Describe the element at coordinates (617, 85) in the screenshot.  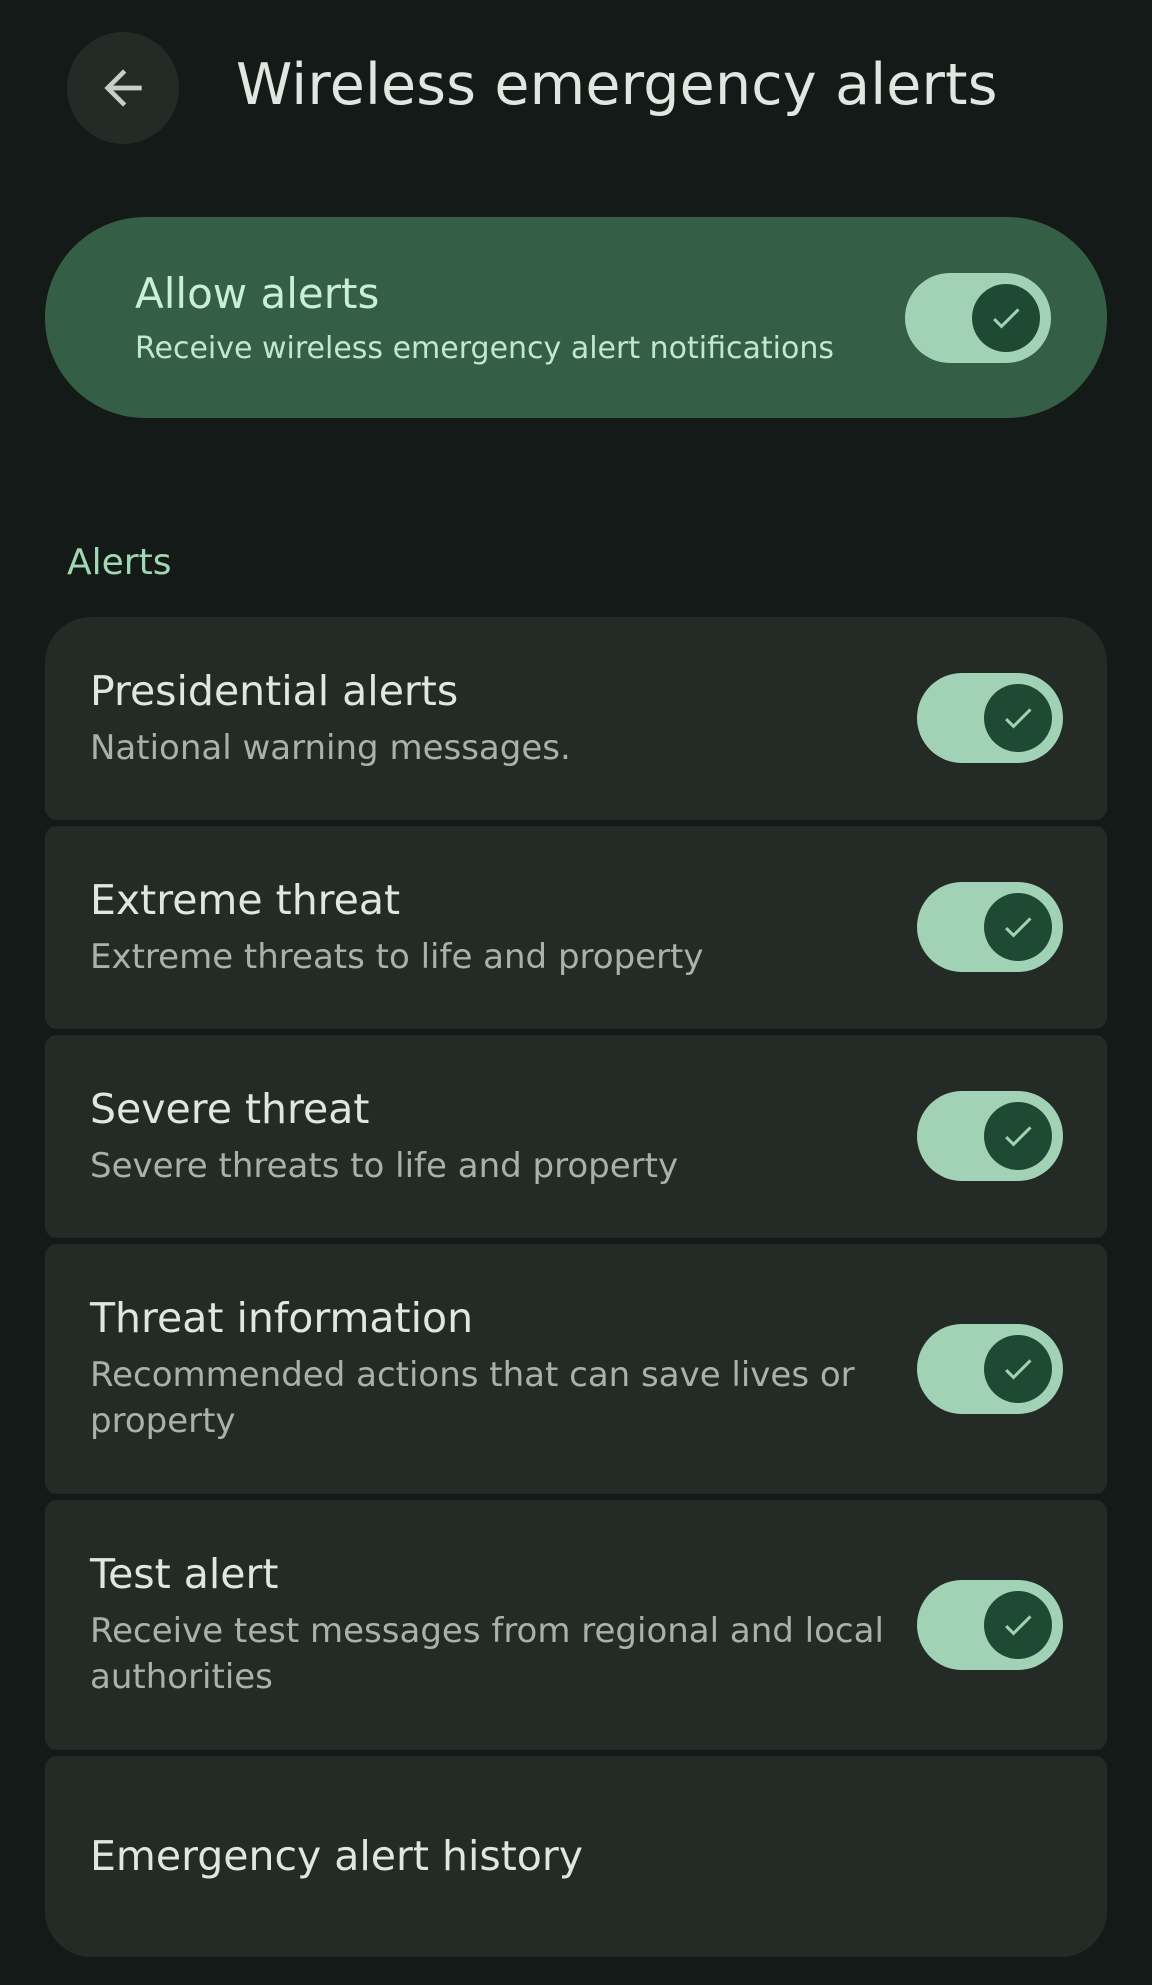
I see `page-title: Wireless emergency alerts` at that location.